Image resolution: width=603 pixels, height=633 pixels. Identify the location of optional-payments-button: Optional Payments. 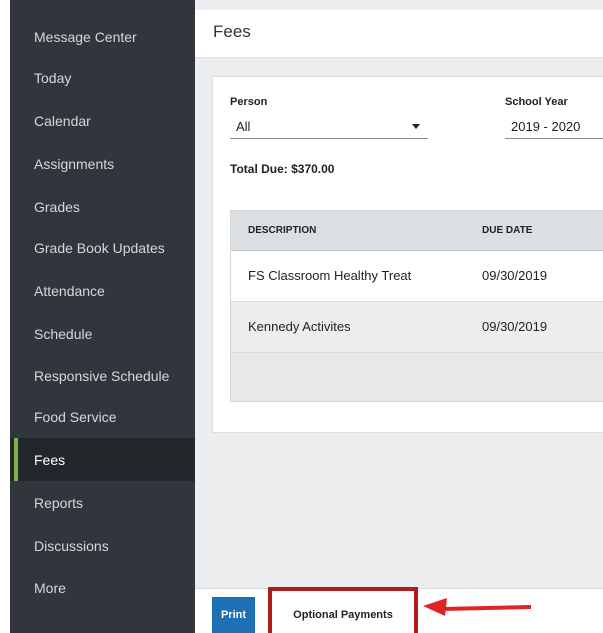
(343, 610).